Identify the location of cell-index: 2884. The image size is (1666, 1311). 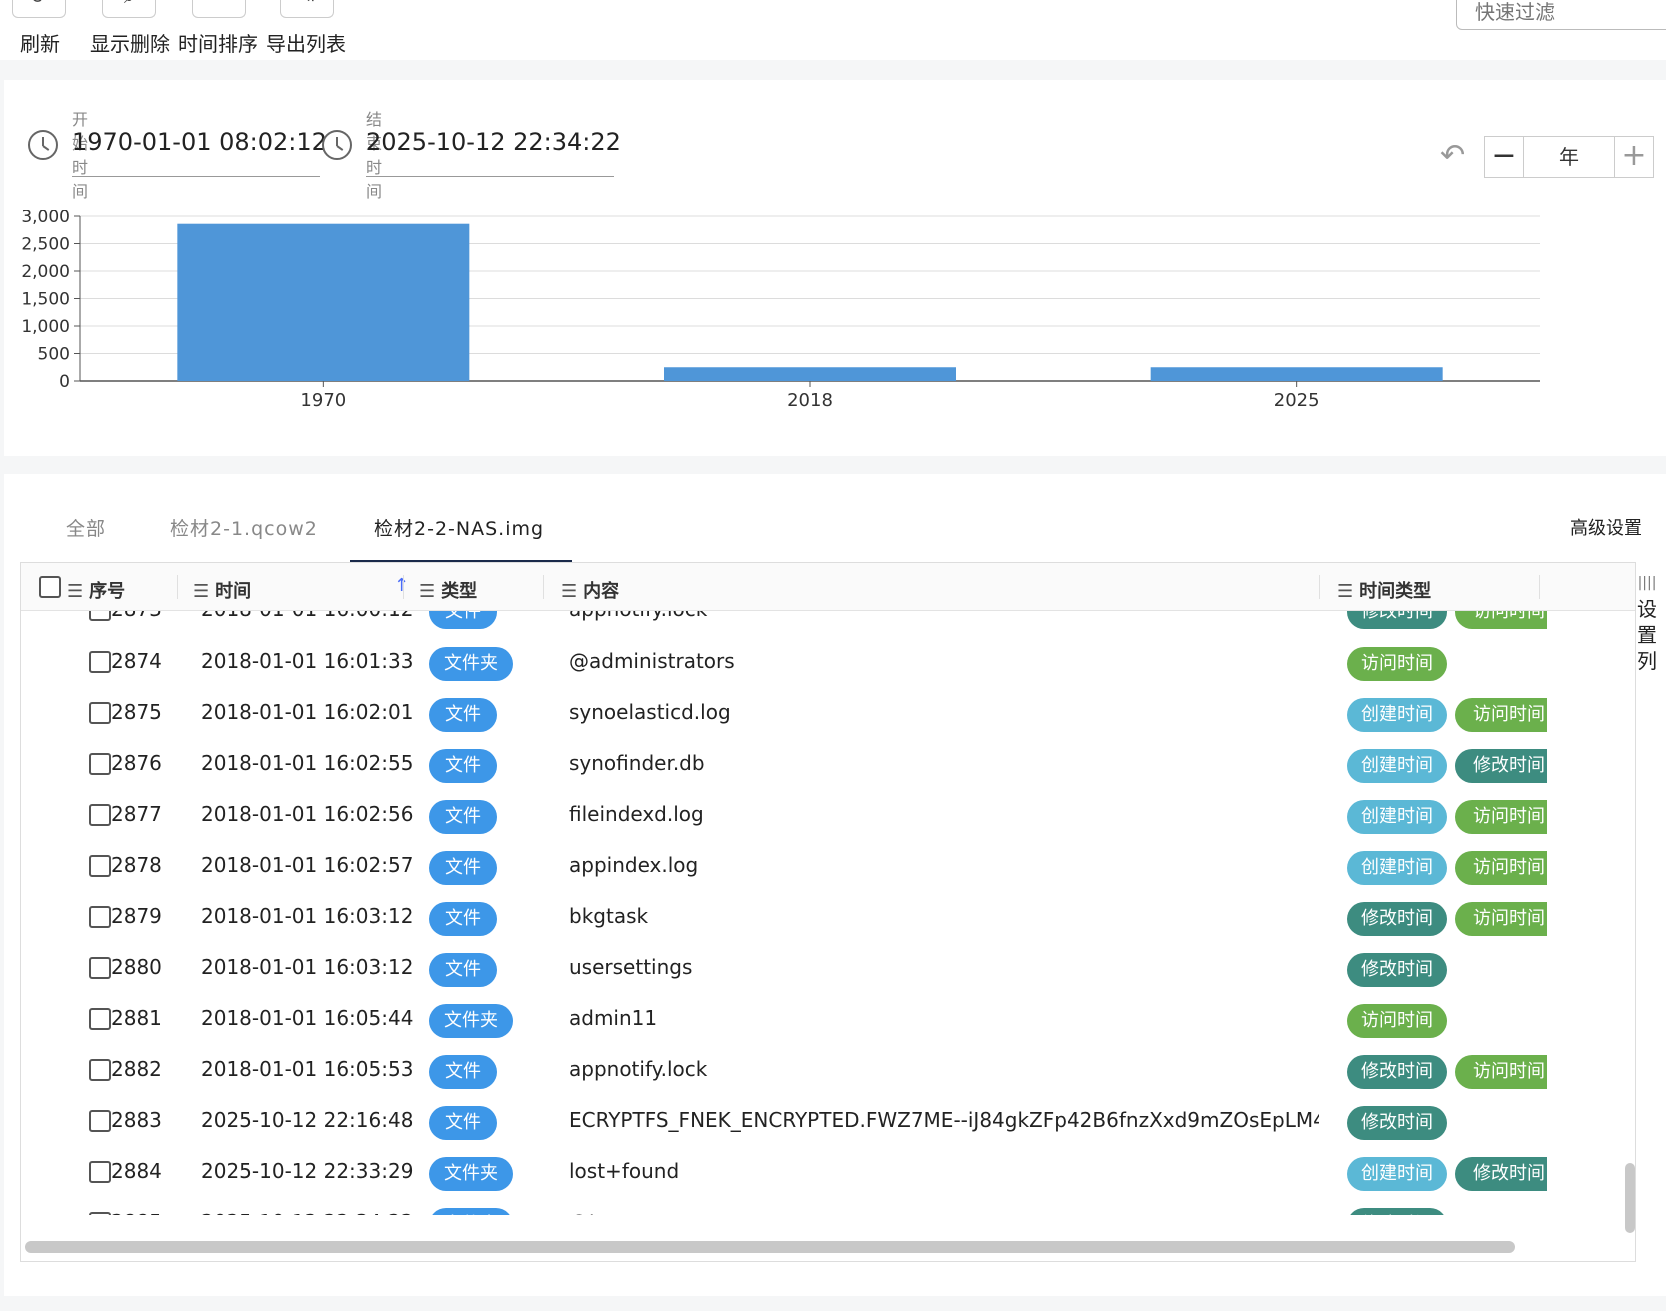
(136, 1171).